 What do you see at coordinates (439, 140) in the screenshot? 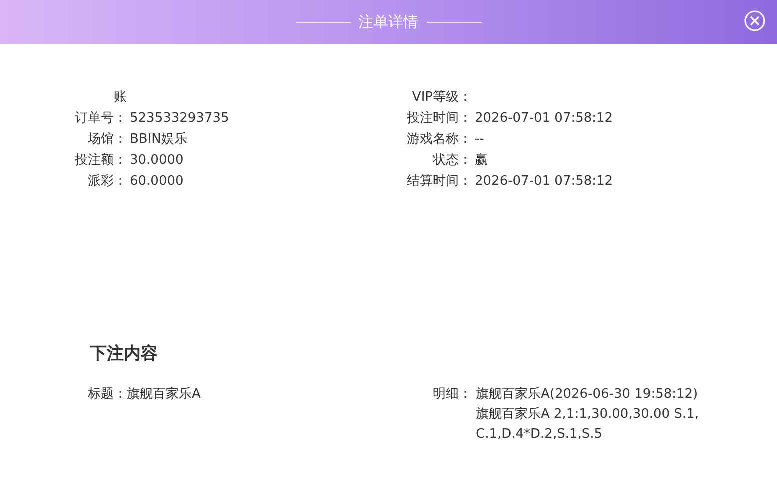
I see `field-label: 游戏名称：` at bounding box center [439, 140].